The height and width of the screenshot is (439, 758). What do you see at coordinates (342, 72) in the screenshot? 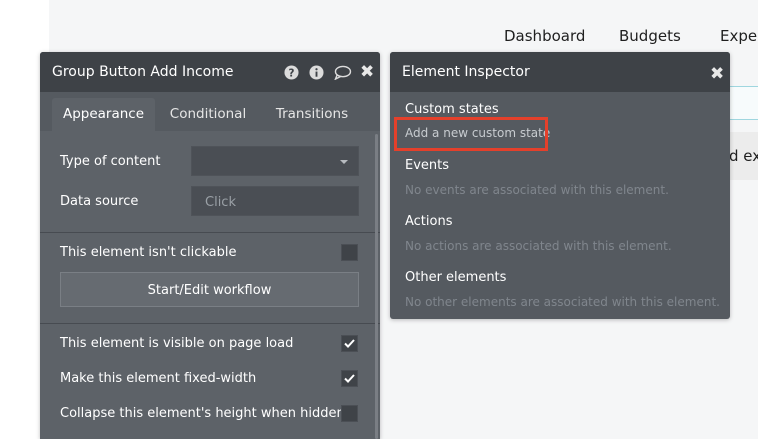
I see `comment-icon` at bounding box center [342, 72].